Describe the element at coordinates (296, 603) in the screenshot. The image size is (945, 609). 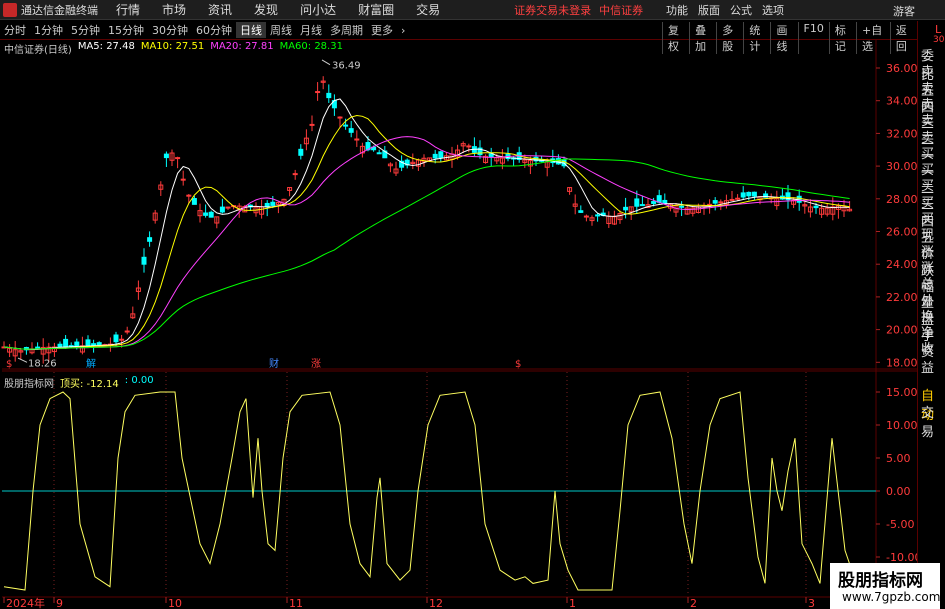
I see `x-tick-label: 11` at that location.